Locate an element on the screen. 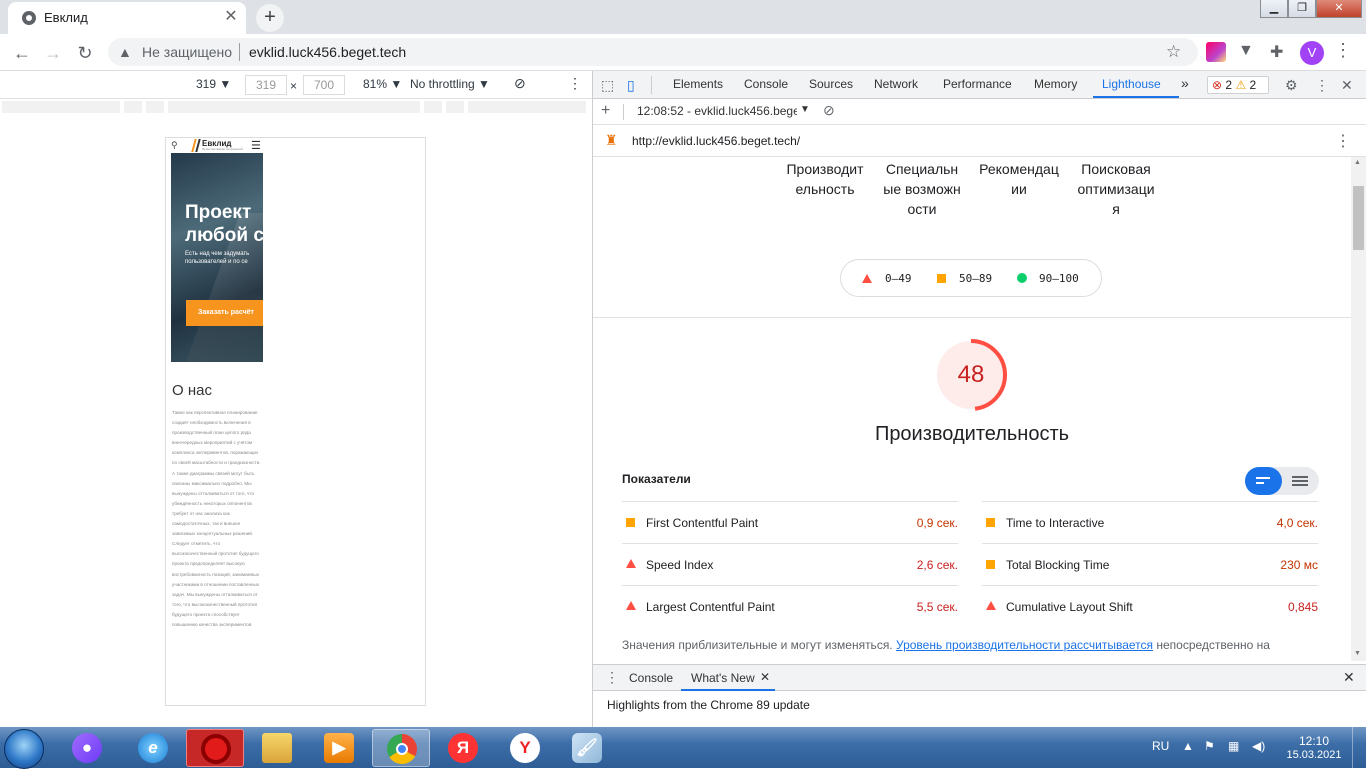 The image size is (1366, 769). flag-icon: ⚑ is located at coordinates (1209, 746).